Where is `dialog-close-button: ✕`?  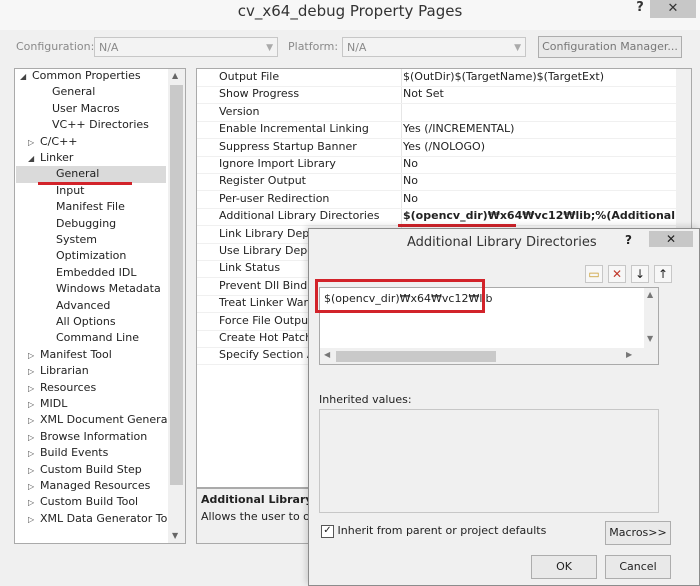
dialog-close-button: ✕ is located at coordinates (671, 239).